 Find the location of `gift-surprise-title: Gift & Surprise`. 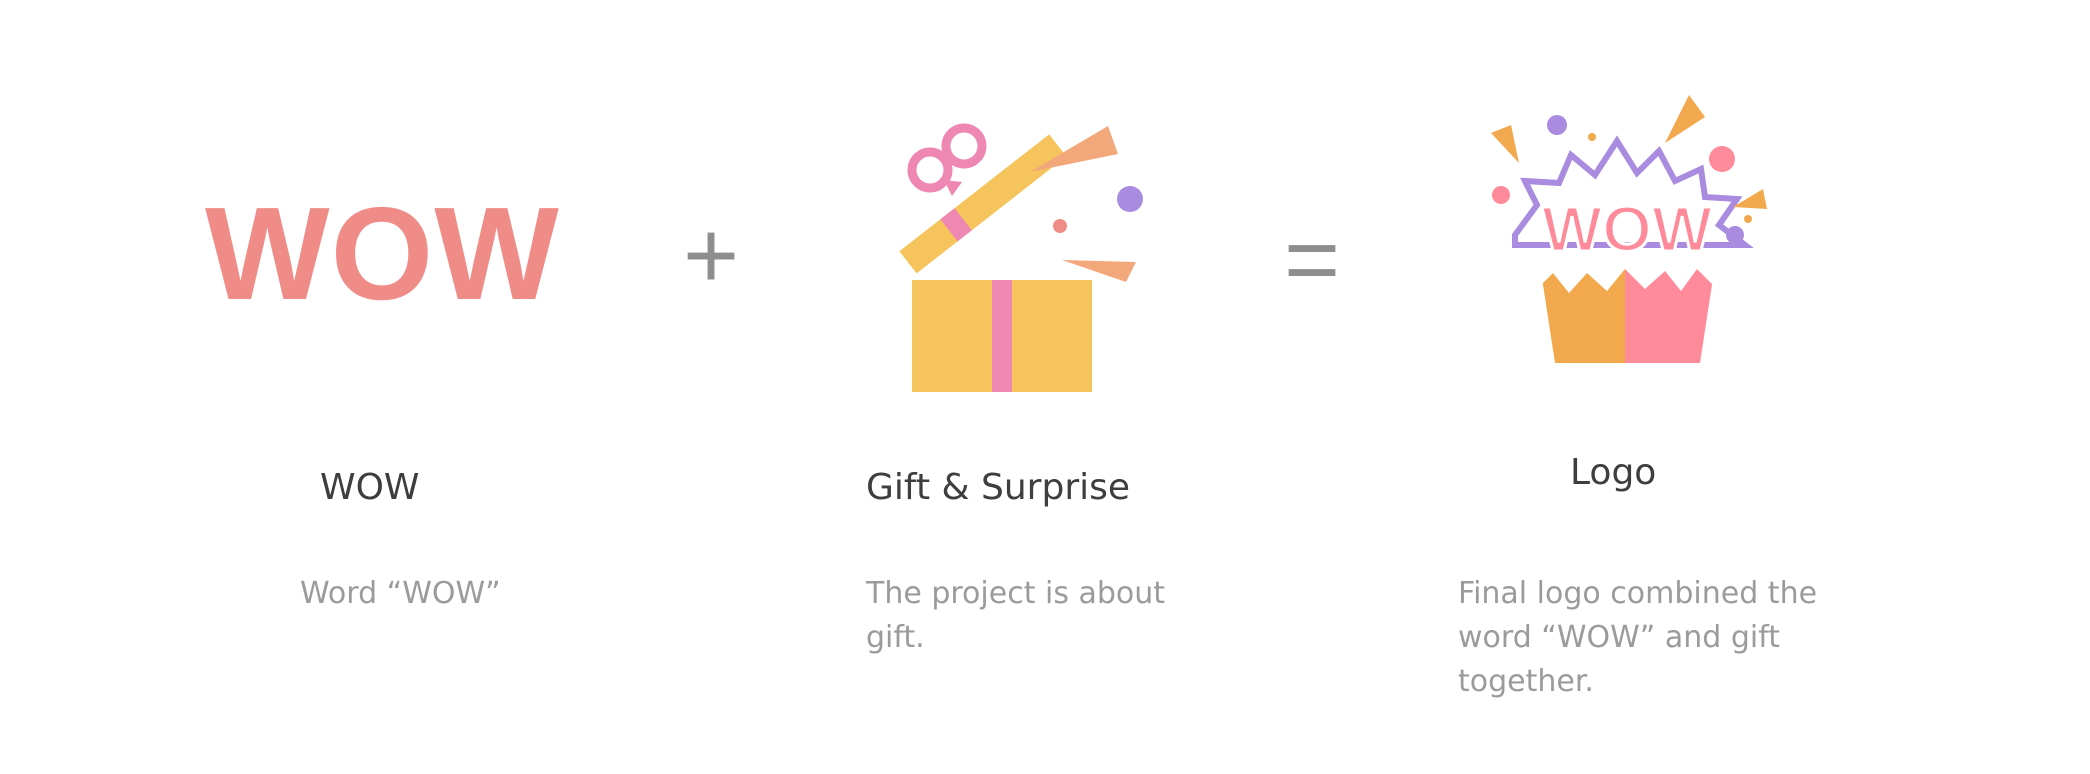

gift-surprise-title: Gift & Surprise is located at coordinates (998, 487).